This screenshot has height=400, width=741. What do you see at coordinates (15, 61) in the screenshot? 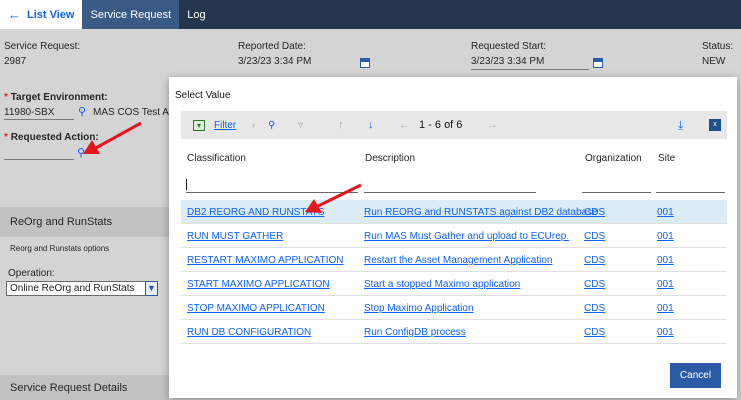
I see `service-request-value: 2987` at bounding box center [15, 61].